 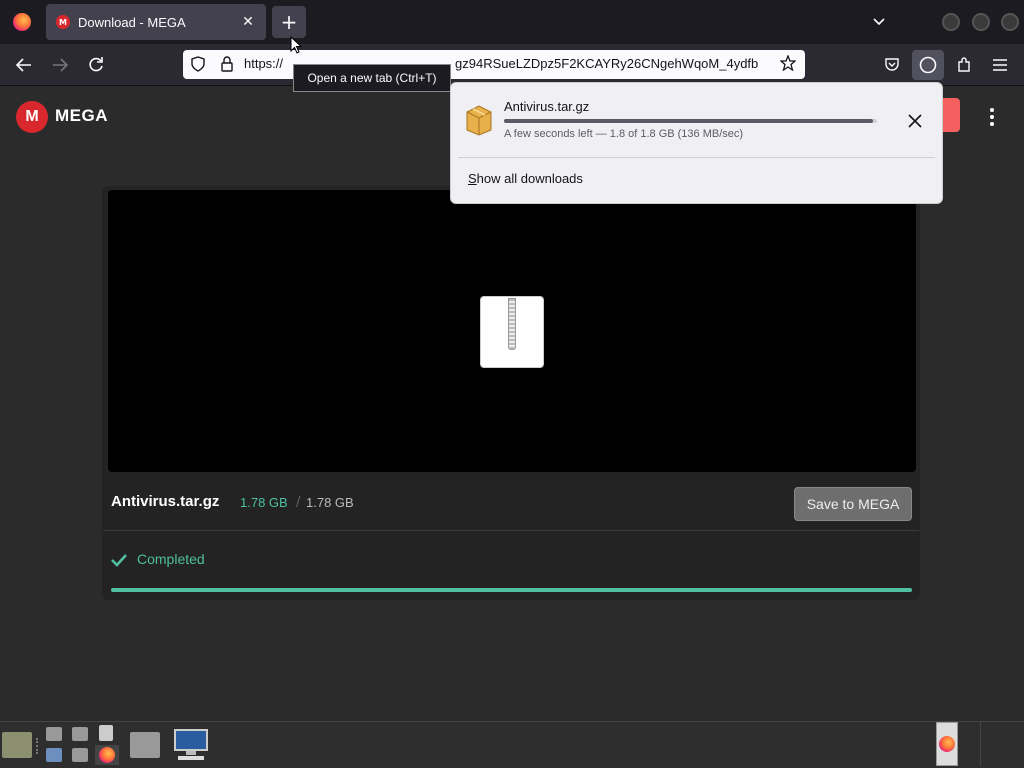 What do you see at coordinates (81, 116) in the screenshot?
I see `mega-brand-name: MEGA` at bounding box center [81, 116].